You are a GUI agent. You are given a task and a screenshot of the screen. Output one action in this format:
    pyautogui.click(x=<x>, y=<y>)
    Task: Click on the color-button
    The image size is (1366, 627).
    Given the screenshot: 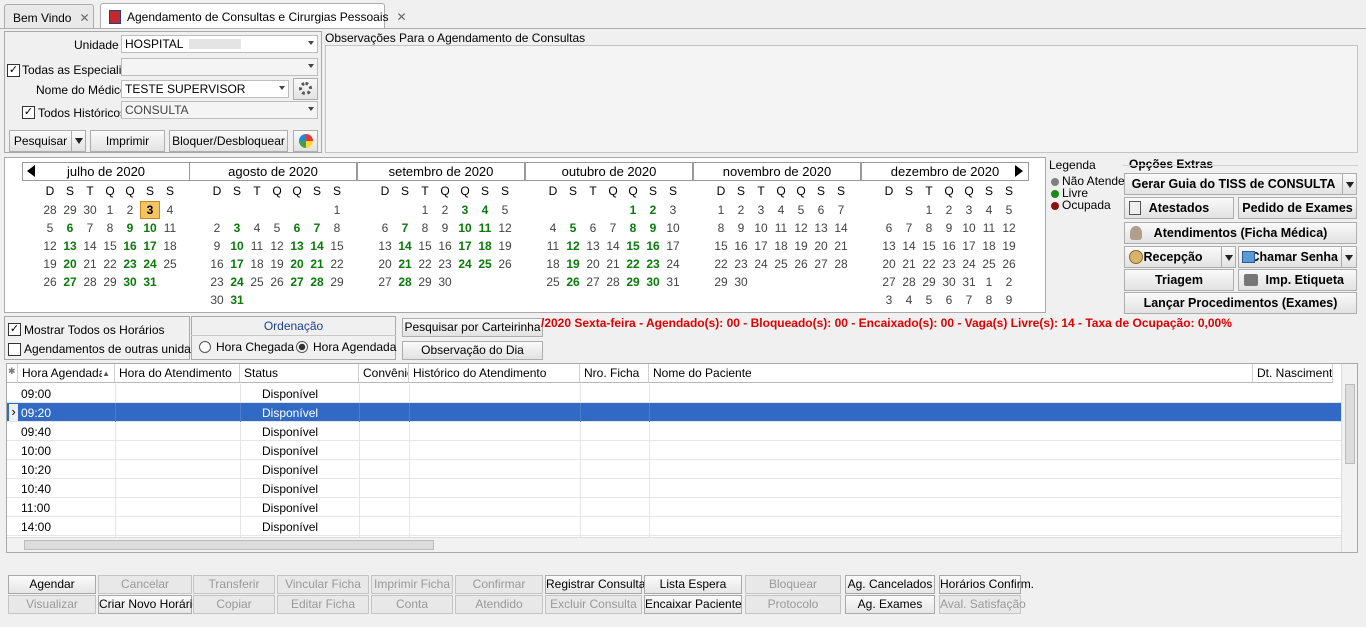 What is the action you would take?
    pyautogui.click(x=305, y=141)
    